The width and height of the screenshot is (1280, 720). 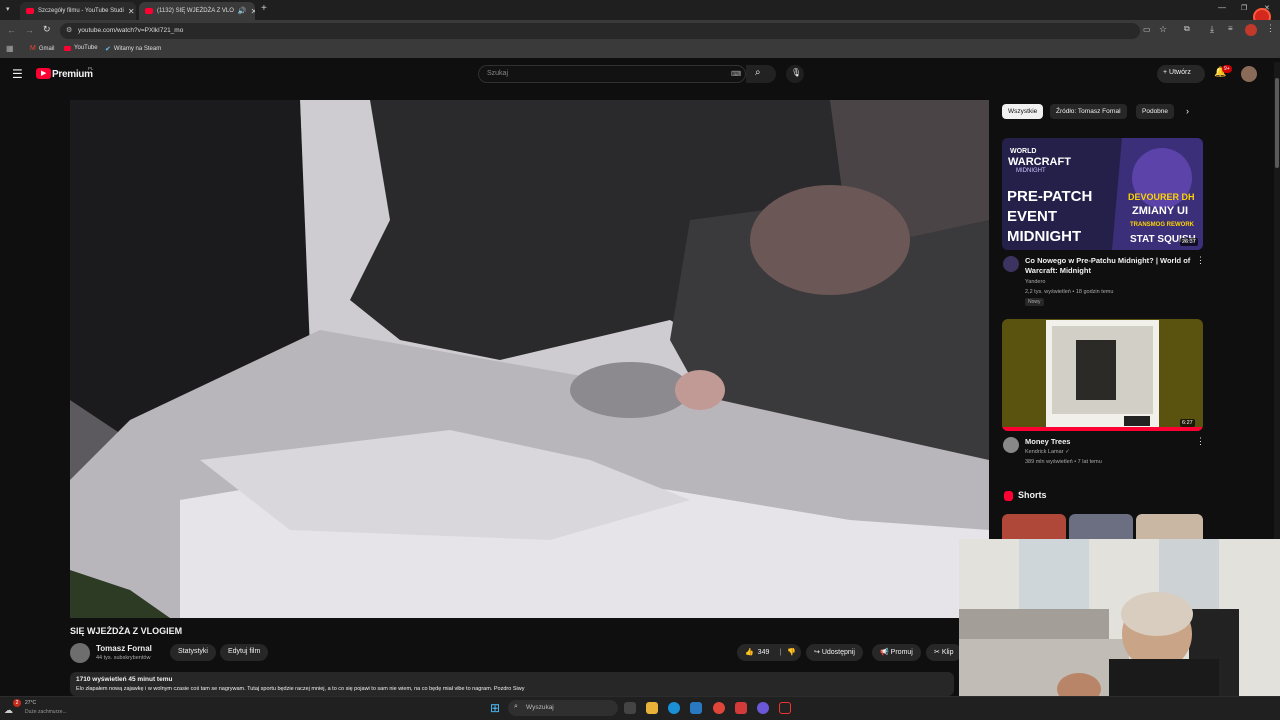 I want to click on clip-button: ✂ Klip, so click(x=944, y=652).